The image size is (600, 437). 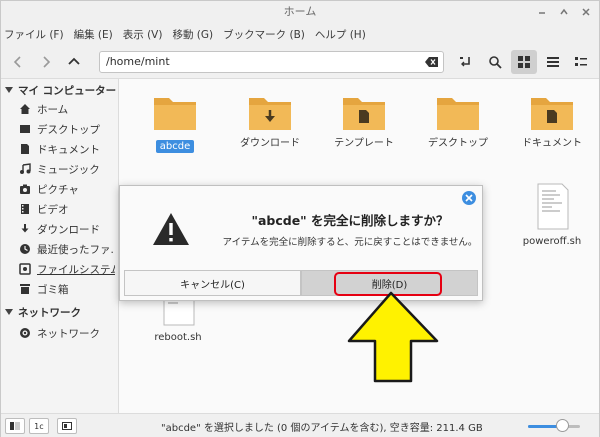 I want to click on search-icon, so click(x=495, y=62).